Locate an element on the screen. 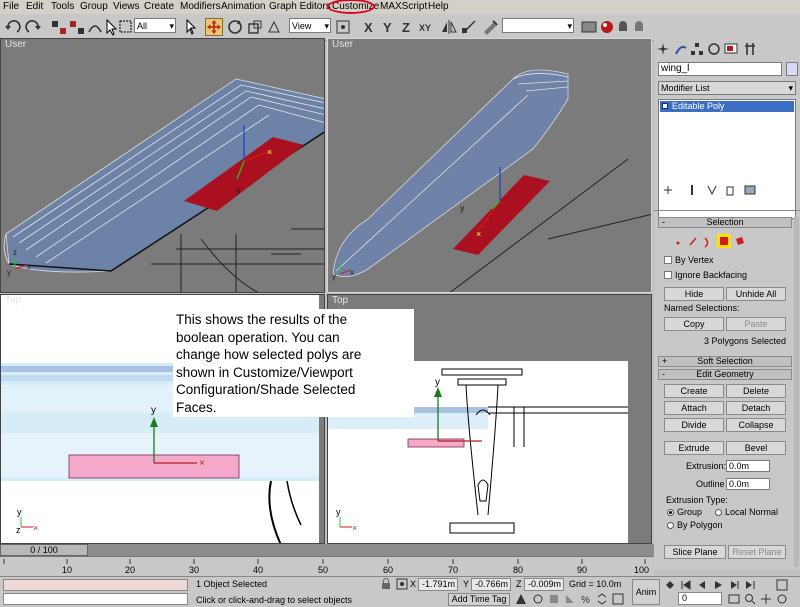 Image resolution: width=800 pixels, height=607 pixels. configure-modifier-sets-icon is located at coordinates (750, 190).